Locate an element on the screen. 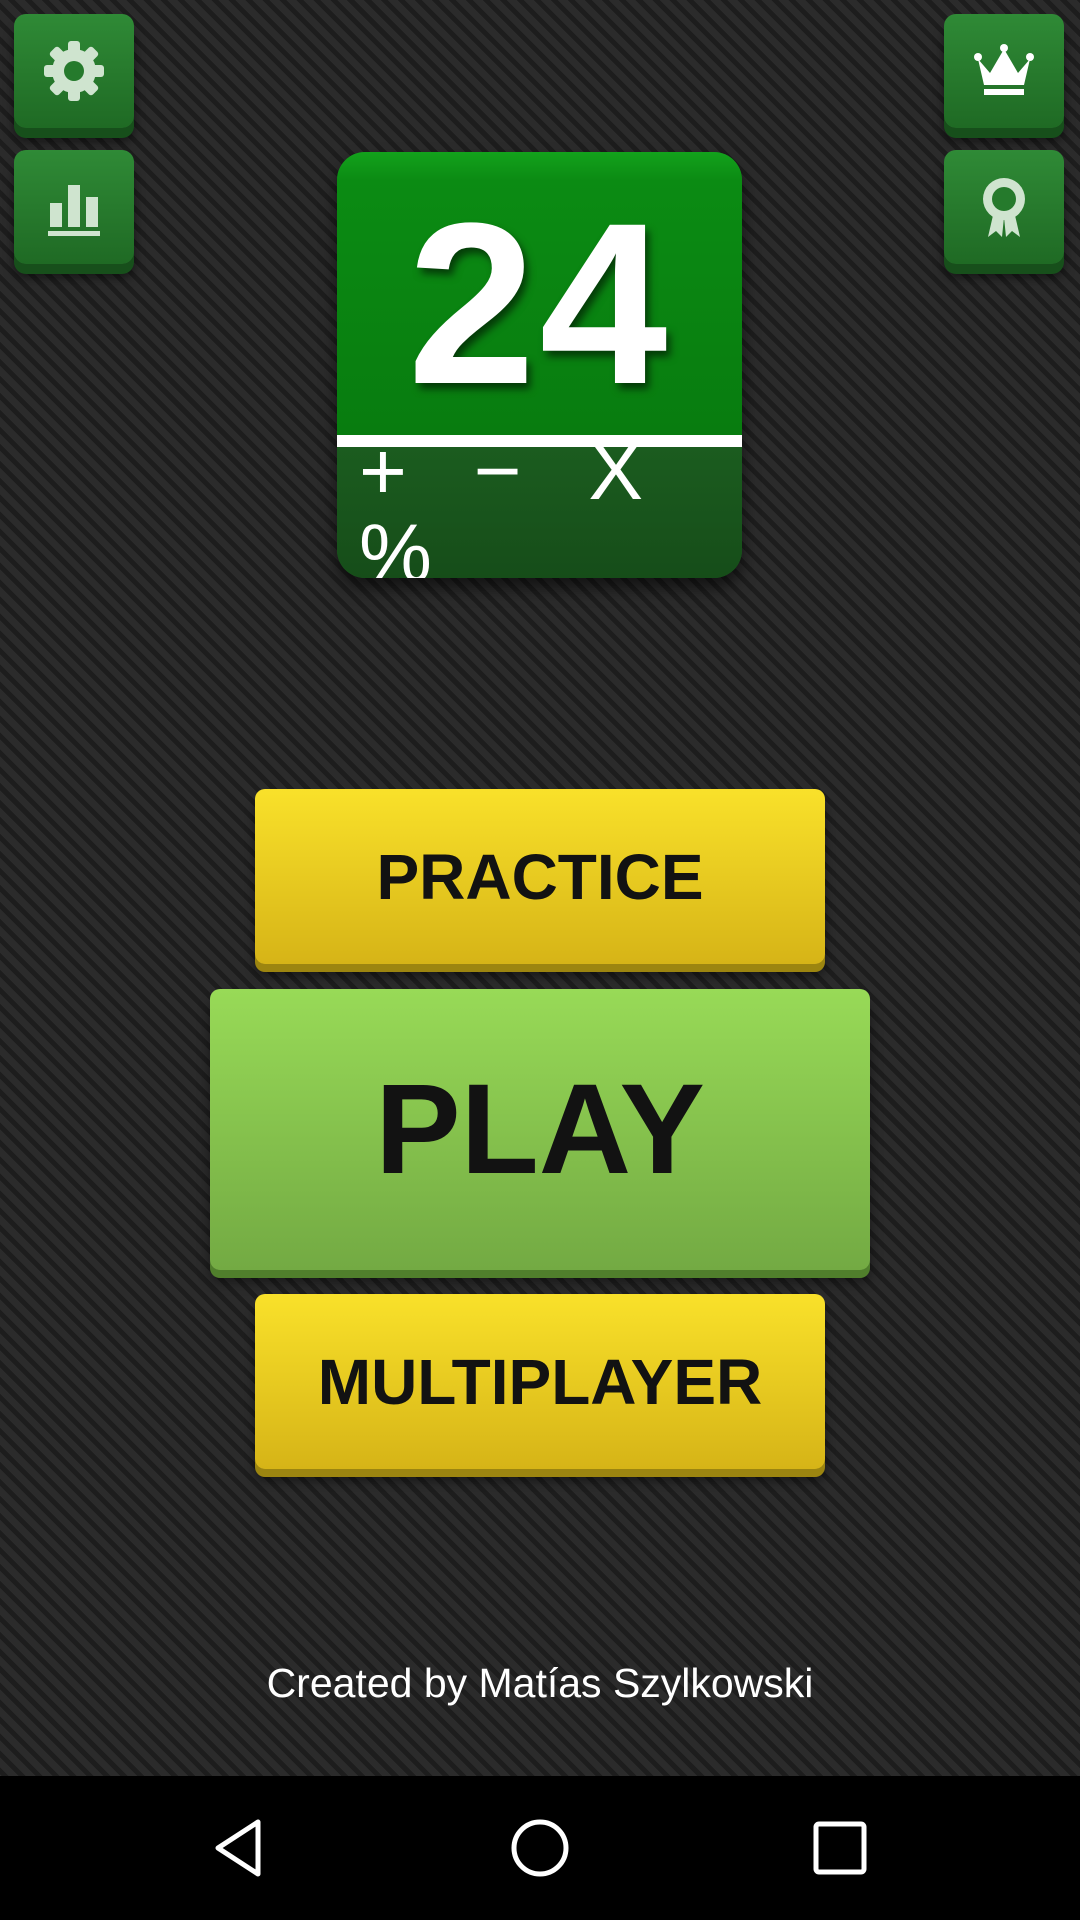 The width and height of the screenshot is (1080, 1920). credit-text: Created by Matías Szylkowski is located at coordinates (540, 1683).